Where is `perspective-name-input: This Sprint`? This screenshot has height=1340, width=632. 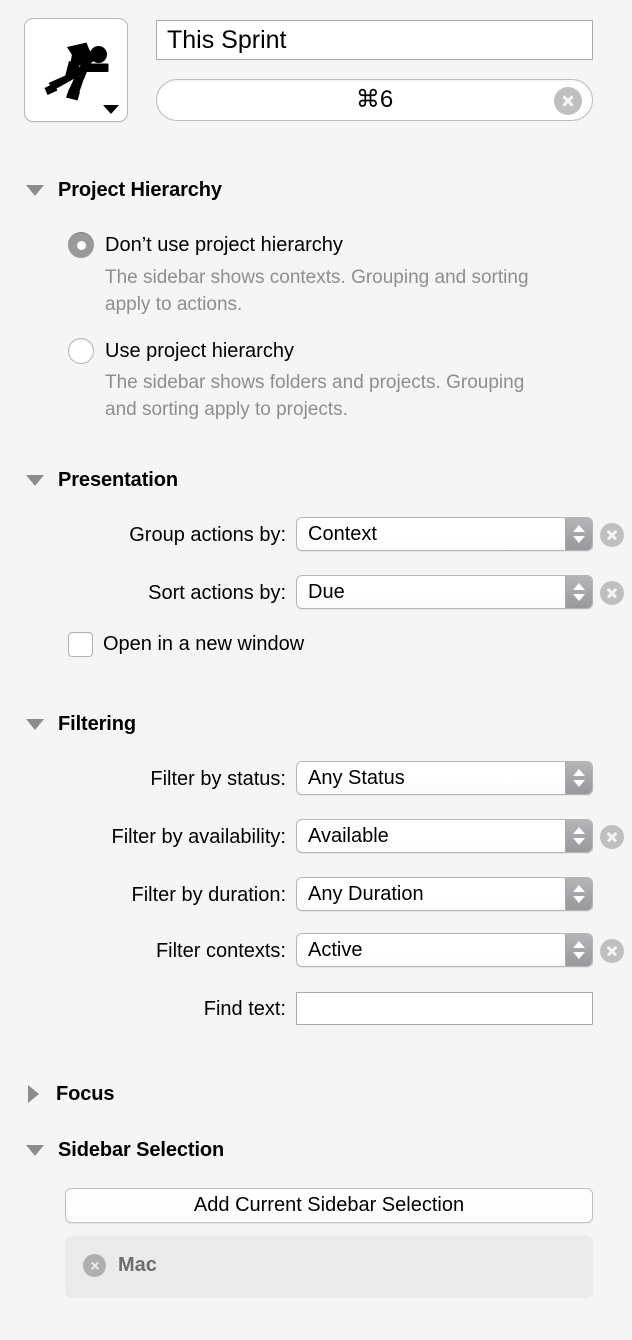 perspective-name-input: This Sprint is located at coordinates (374, 40).